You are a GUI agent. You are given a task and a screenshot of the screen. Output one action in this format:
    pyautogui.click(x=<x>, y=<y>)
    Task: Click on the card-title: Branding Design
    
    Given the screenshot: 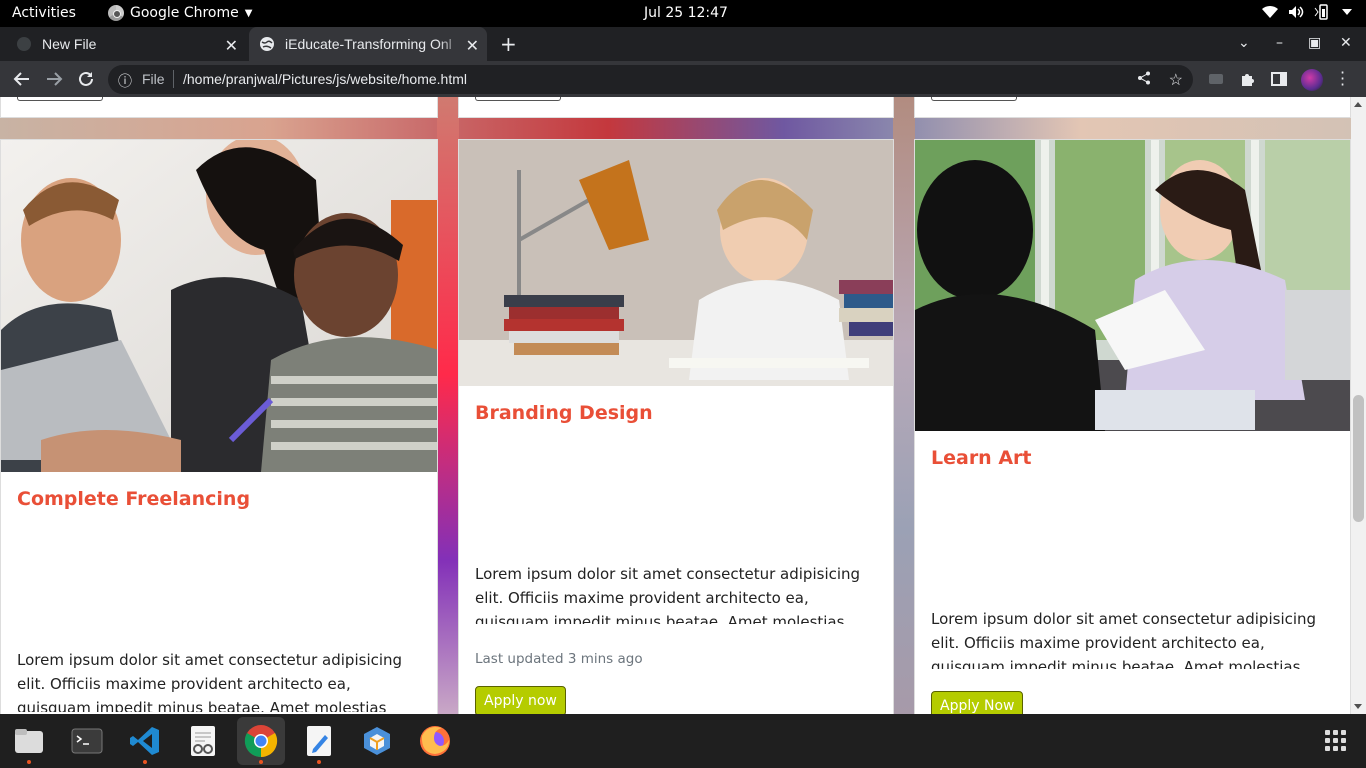 What is the action you would take?
    pyautogui.click(x=564, y=413)
    